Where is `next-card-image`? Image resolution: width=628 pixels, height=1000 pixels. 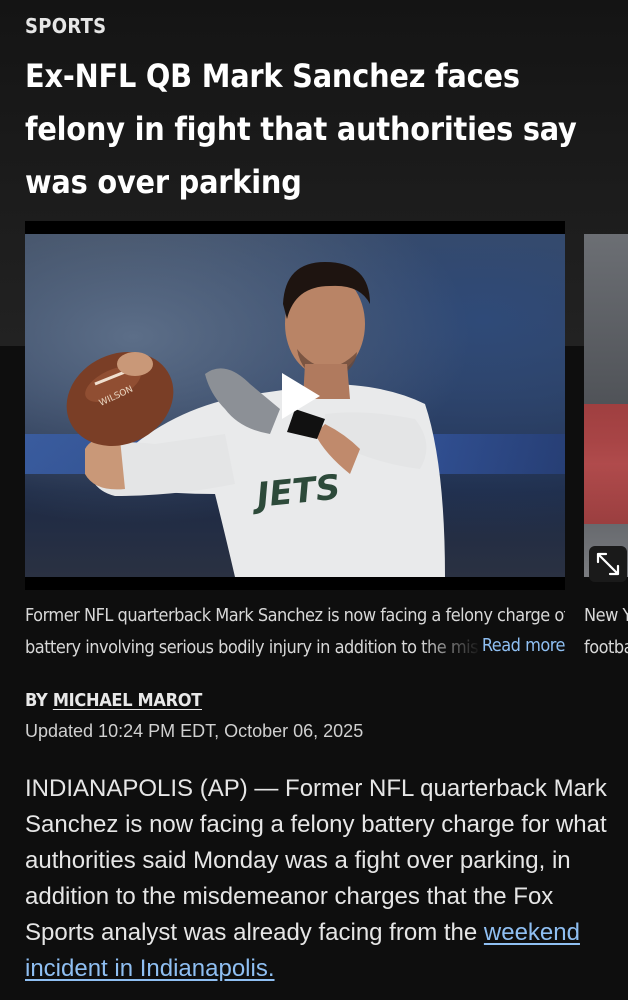
next-card-image is located at coordinates (606, 464).